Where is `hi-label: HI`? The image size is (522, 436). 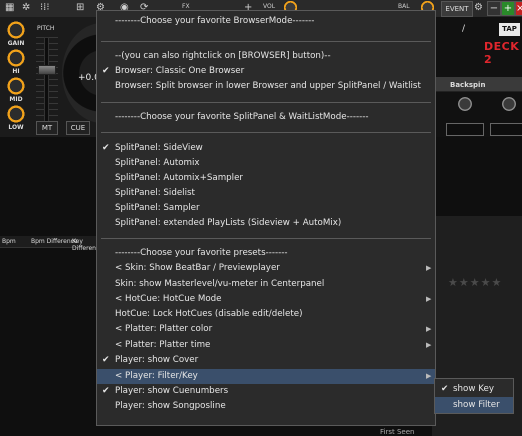 hi-label: HI is located at coordinates (16, 71).